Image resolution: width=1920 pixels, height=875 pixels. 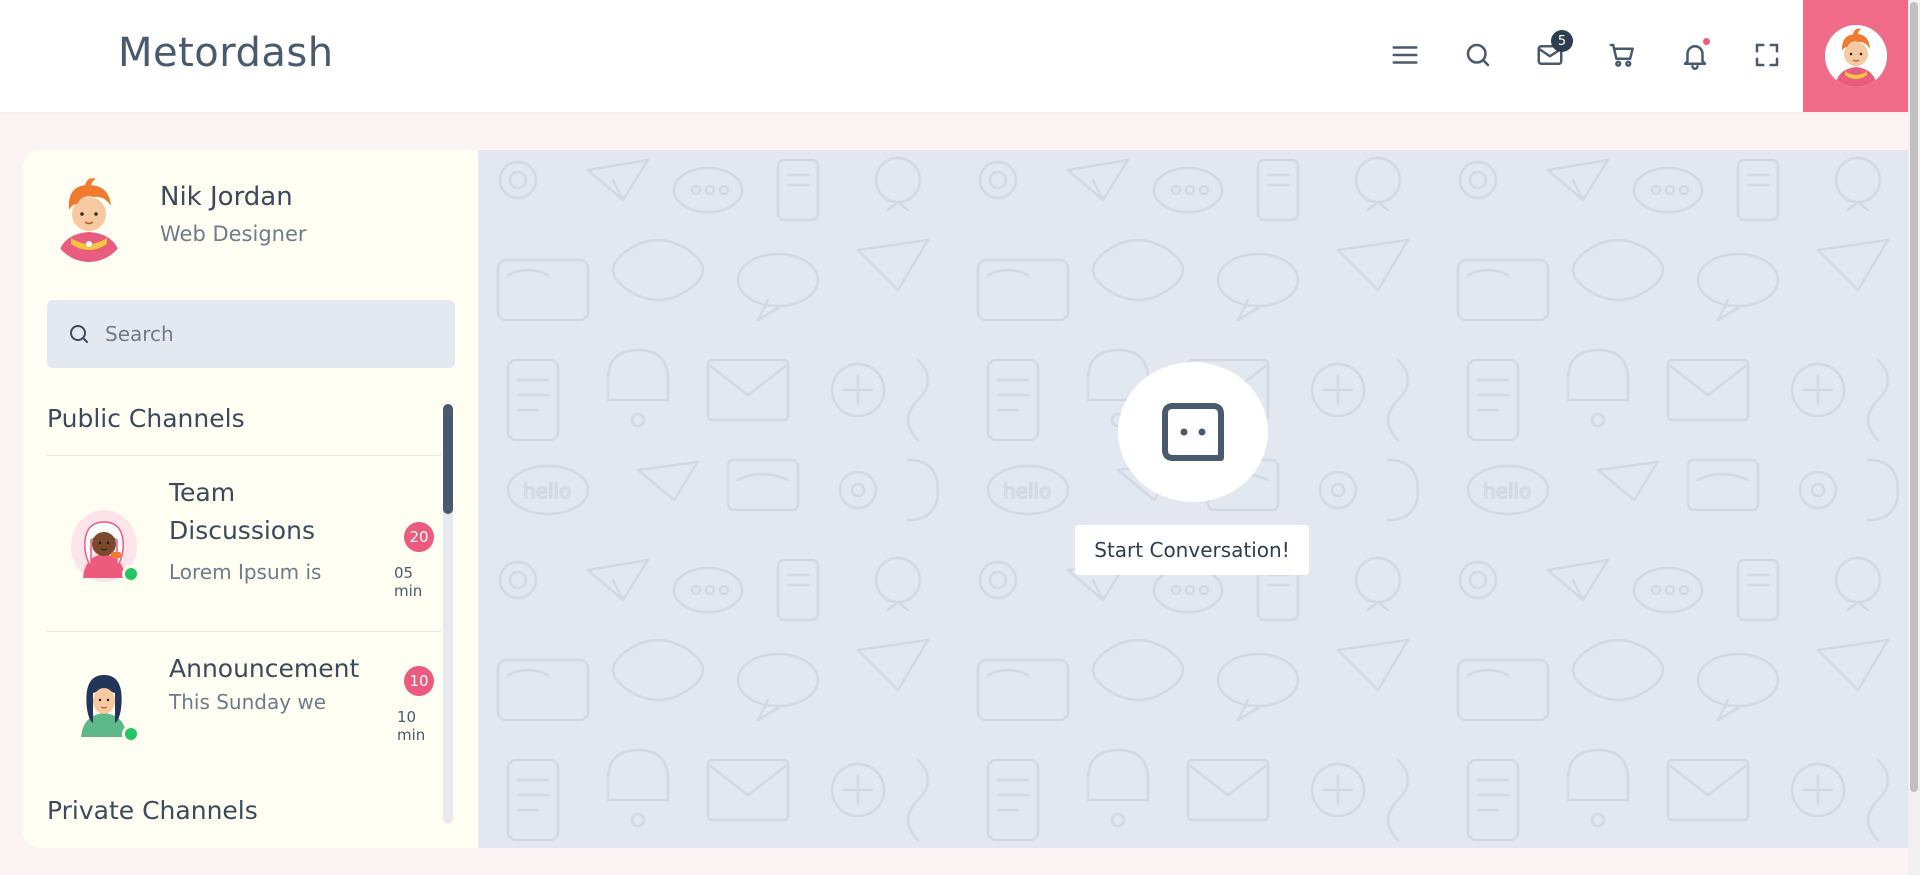 I want to click on user-name: Nik Jordan, so click(x=226, y=197).